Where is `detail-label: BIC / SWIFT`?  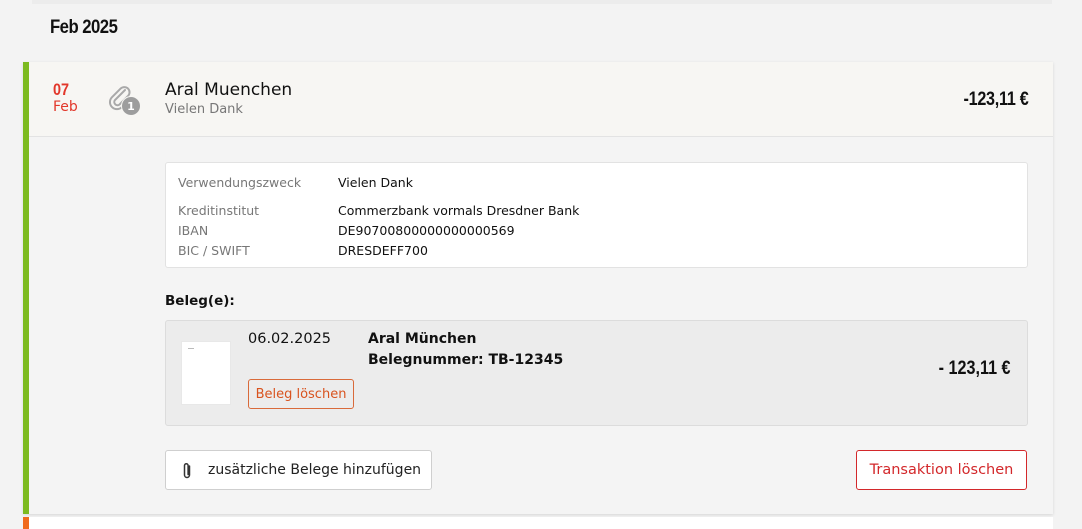
detail-label: BIC / SWIFT is located at coordinates (214, 250).